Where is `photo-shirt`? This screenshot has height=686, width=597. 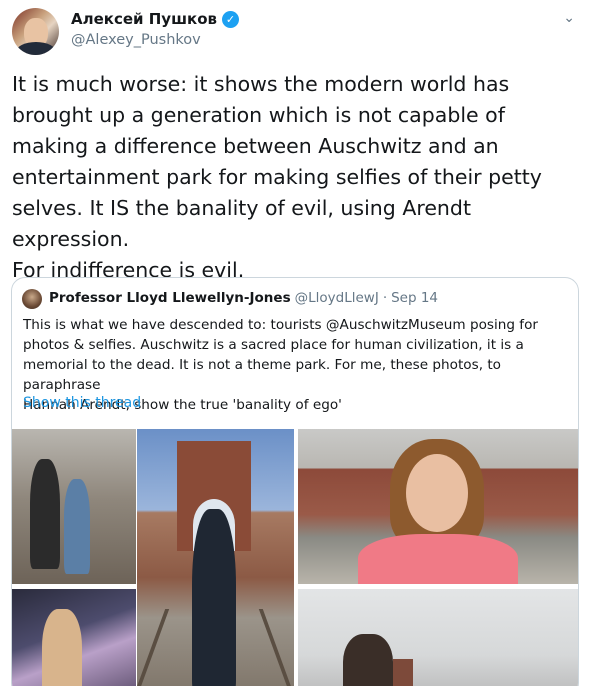
photo-shirt is located at coordinates (438, 559).